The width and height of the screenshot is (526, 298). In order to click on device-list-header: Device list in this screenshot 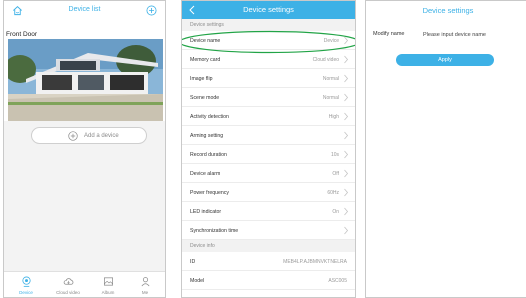, I will do `click(84, 11)`.